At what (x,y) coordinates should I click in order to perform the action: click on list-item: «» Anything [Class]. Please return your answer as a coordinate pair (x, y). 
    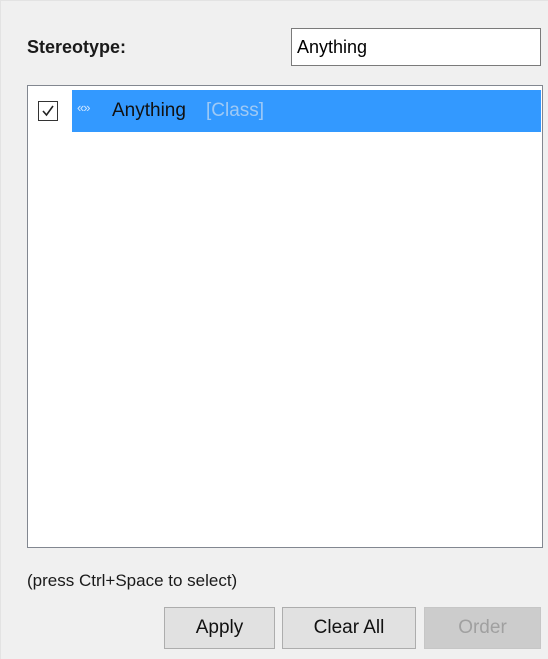
    Looking at the image, I should click on (285, 111).